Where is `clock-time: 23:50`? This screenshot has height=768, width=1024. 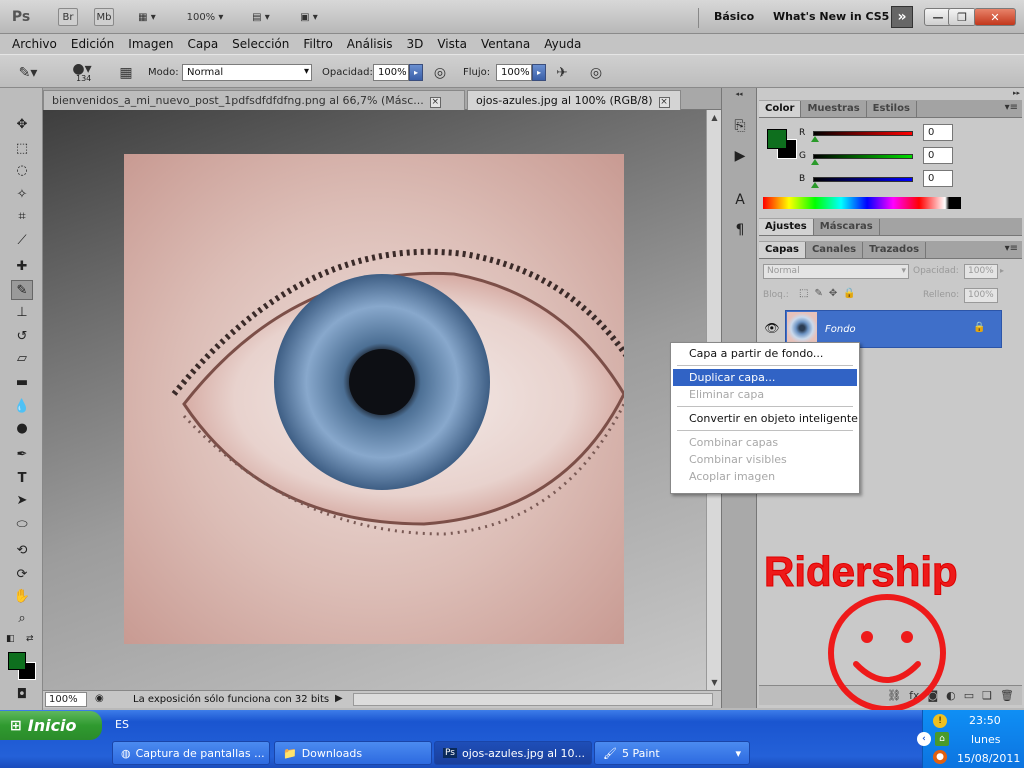
clock-time: 23:50 is located at coordinates (985, 720).